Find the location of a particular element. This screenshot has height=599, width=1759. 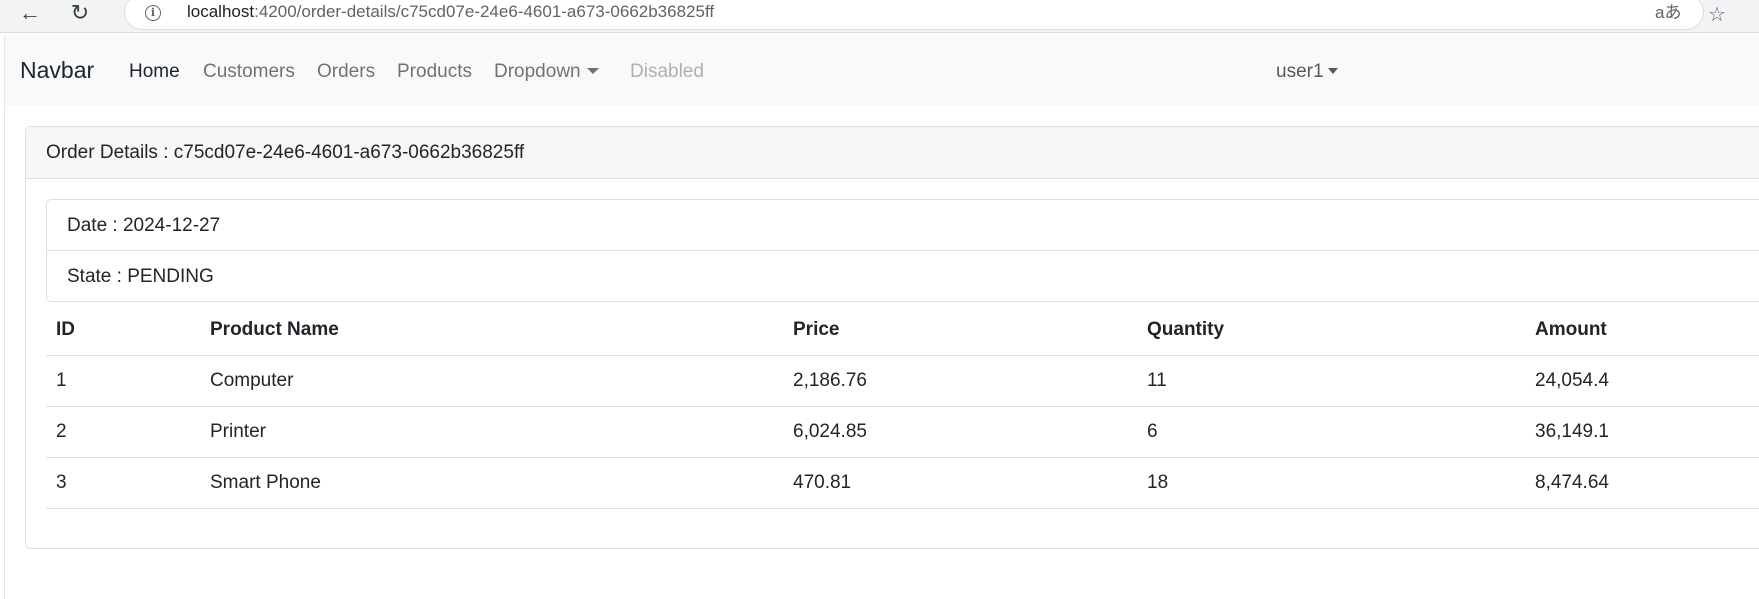

cell-price: 2,186.76 is located at coordinates (960, 381).